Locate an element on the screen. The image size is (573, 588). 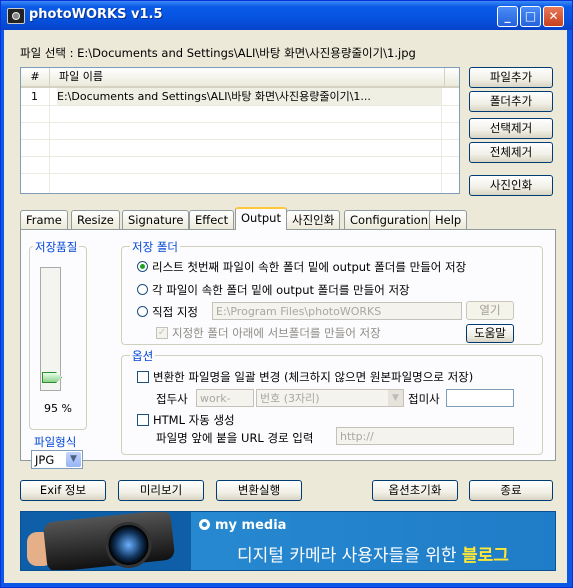
help-button: 도움말 is located at coordinates (490, 333).